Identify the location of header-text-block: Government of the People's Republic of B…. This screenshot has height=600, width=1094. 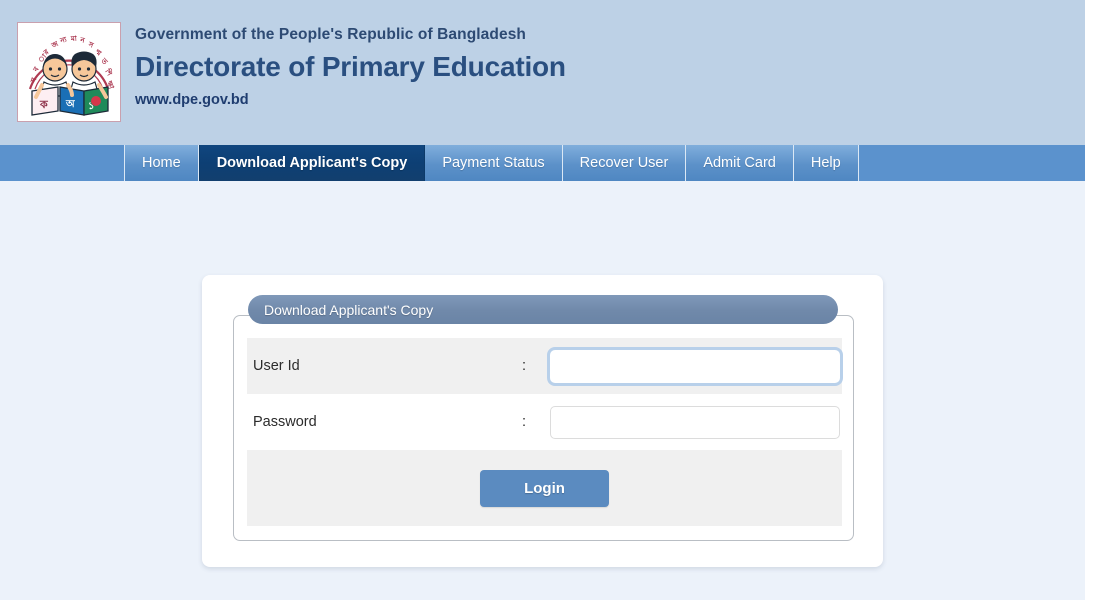
(585, 67).